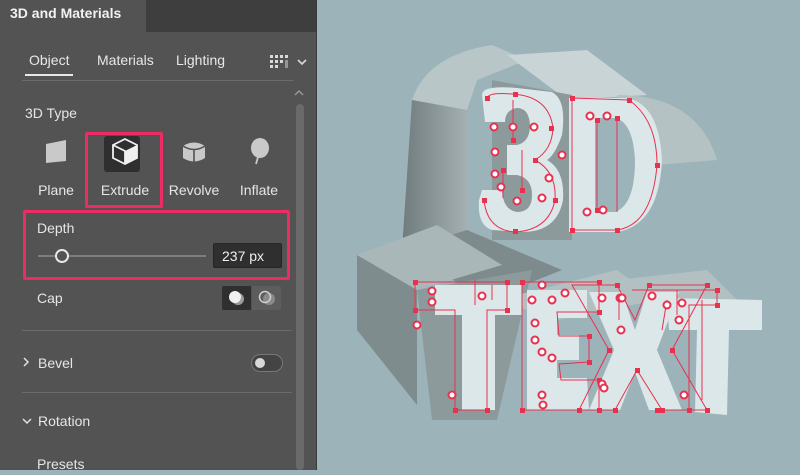 This screenshot has width=800, height=475. What do you see at coordinates (56, 151) in the screenshot?
I see `plane-icon` at bounding box center [56, 151].